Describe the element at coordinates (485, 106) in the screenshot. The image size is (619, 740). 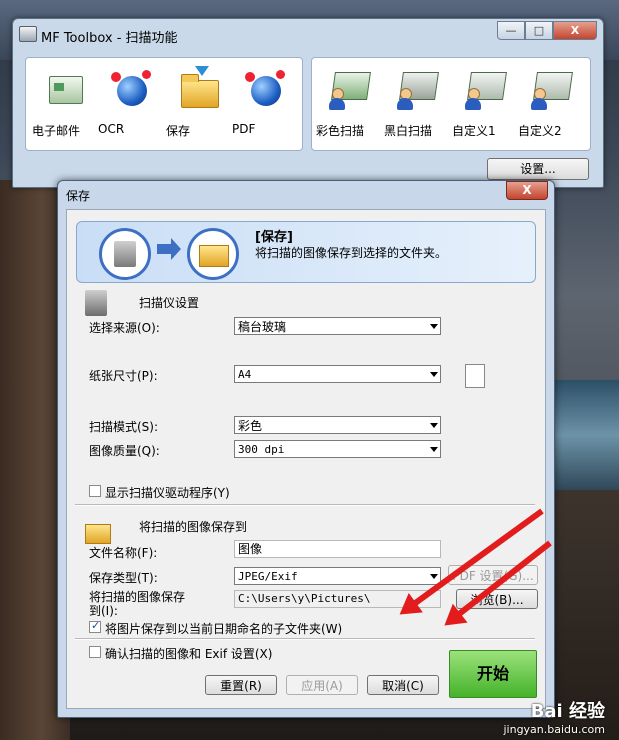
I see `custom1-button: 自定义1` at that location.